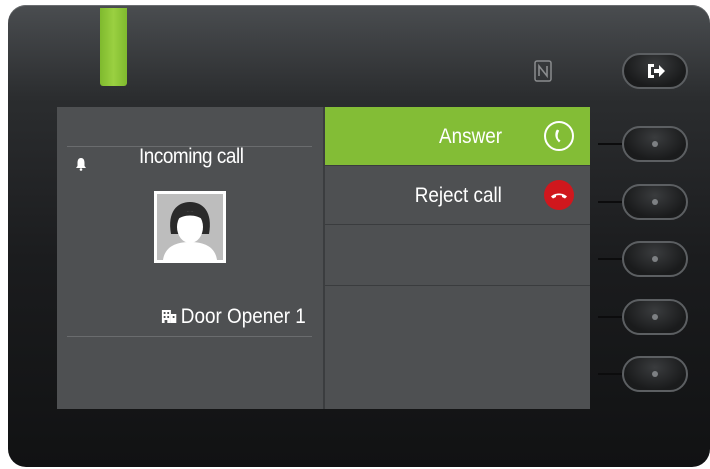 The height and width of the screenshot is (469, 710). I want to click on menu-item-label: Answer, so click(470, 136).